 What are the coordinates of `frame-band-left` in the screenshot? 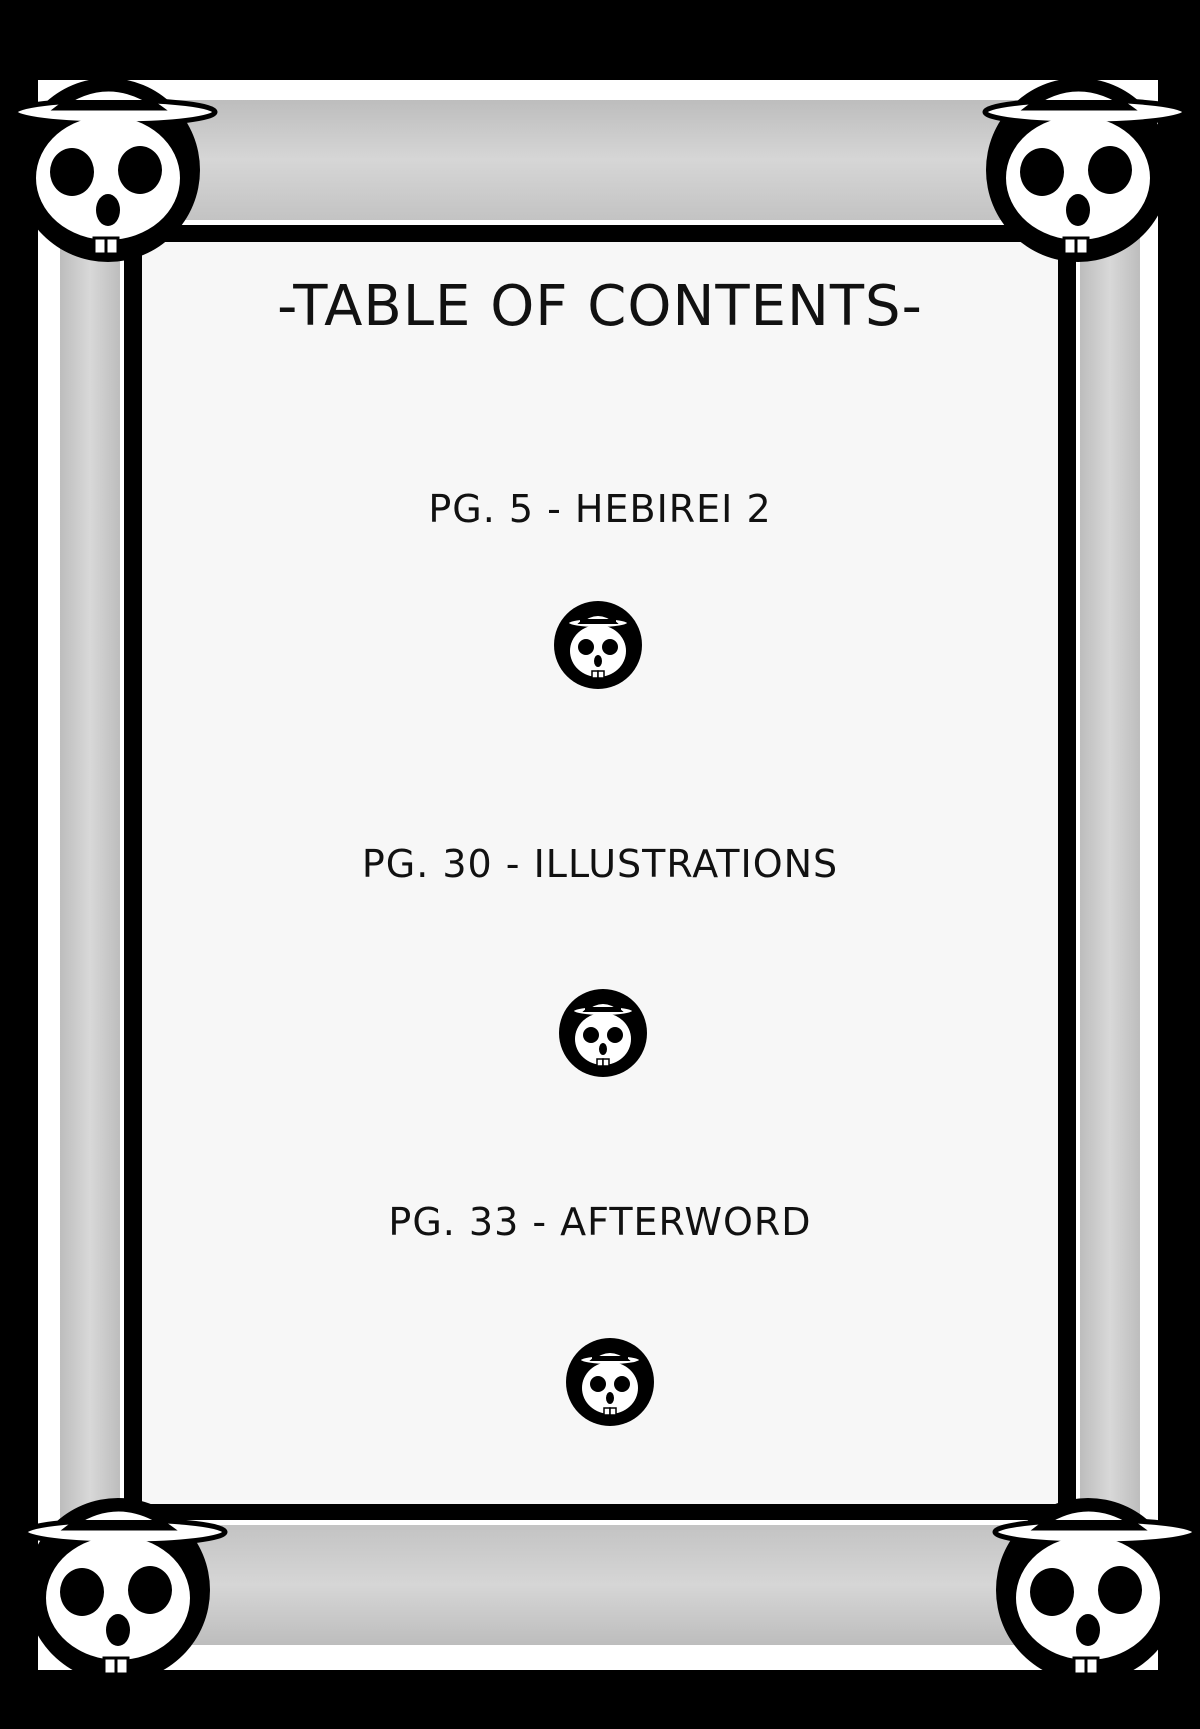 It's located at (90, 870).